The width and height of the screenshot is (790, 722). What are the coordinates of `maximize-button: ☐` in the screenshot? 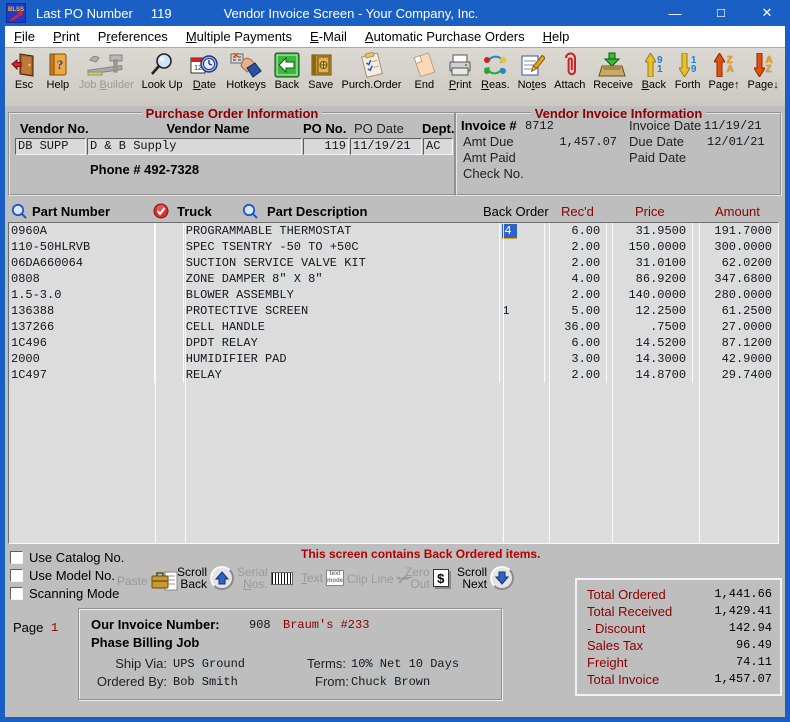 It's located at (721, 13).